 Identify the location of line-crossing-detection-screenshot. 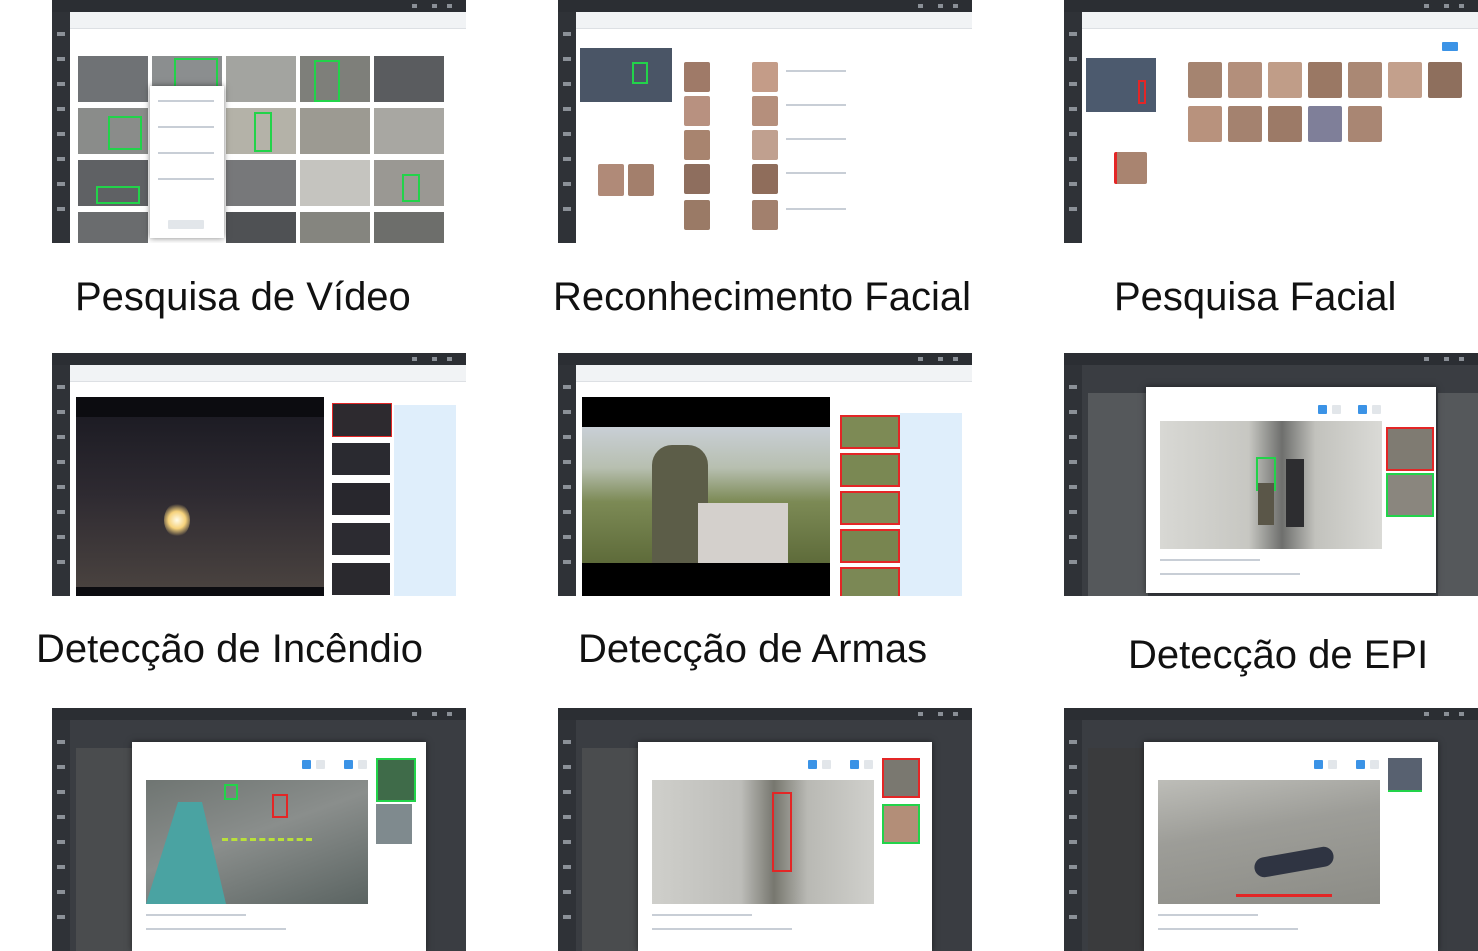
(259, 829).